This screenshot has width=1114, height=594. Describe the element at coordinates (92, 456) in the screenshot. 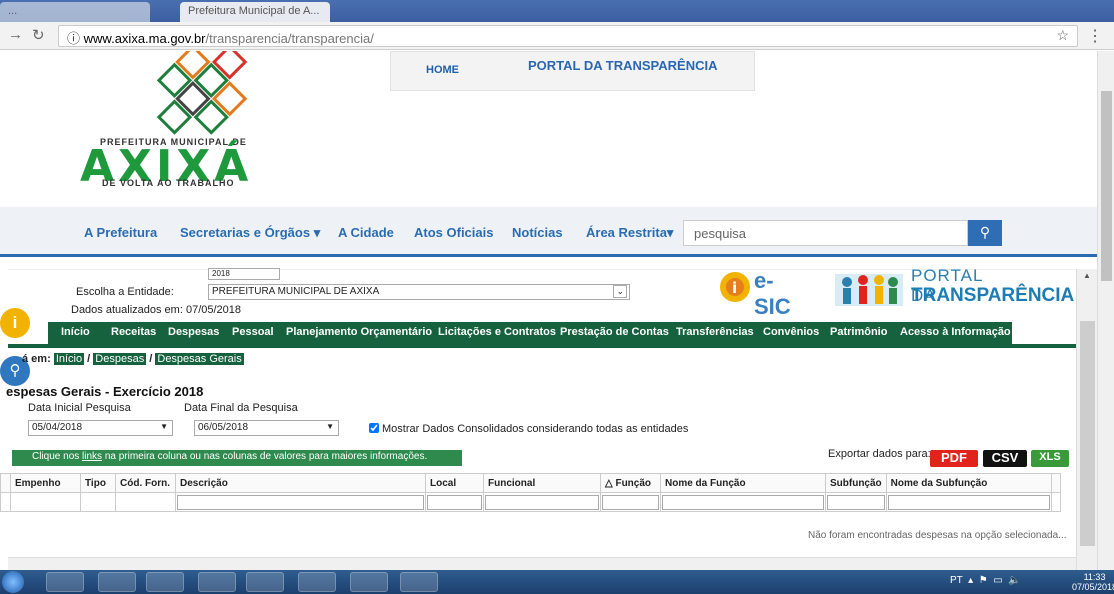

I see `info-bar-link: links` at that location.